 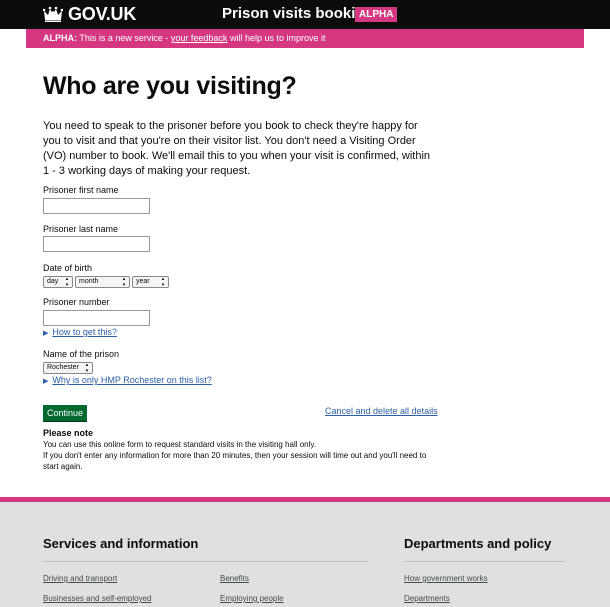 What do you see at coordinates (170, 86) in the screenshot?
I see `page-title: Who are you visiting?` at bounding box center [170, 86].